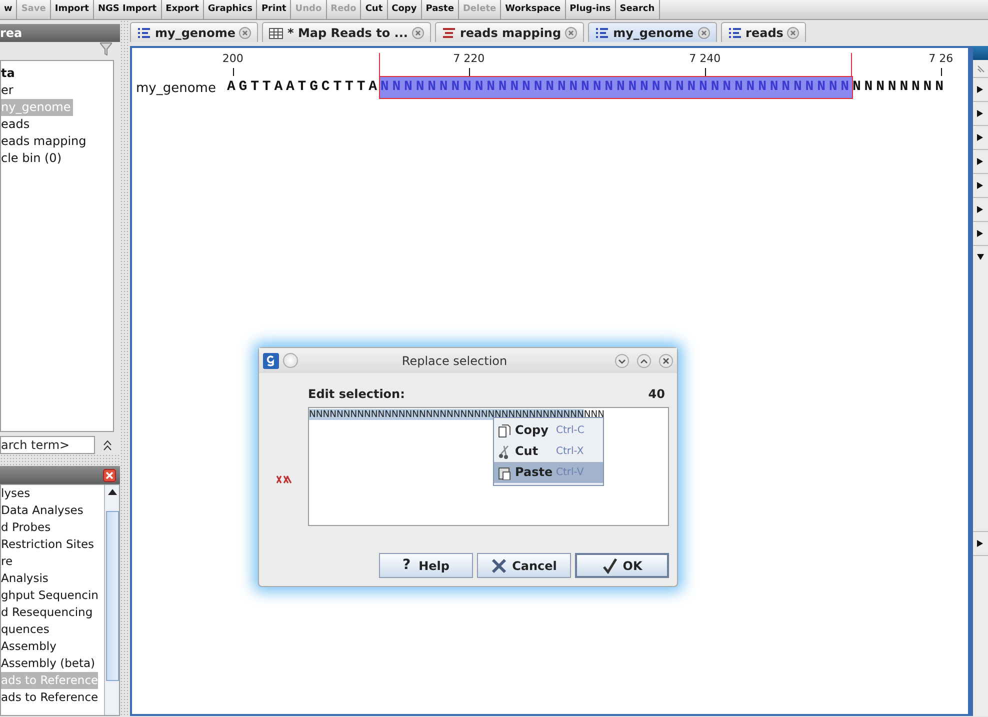 The height and width of the screenshot is (717, 988). I want to click on toolbox-item: Assembly (beta), so click(48, 663).